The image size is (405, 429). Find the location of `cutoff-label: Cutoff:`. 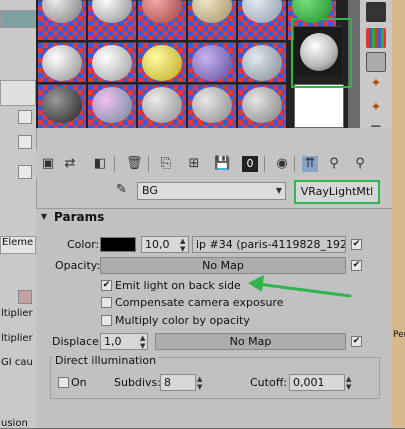

cutoff-label: Cutoff: is located at coordinates (268, 382).